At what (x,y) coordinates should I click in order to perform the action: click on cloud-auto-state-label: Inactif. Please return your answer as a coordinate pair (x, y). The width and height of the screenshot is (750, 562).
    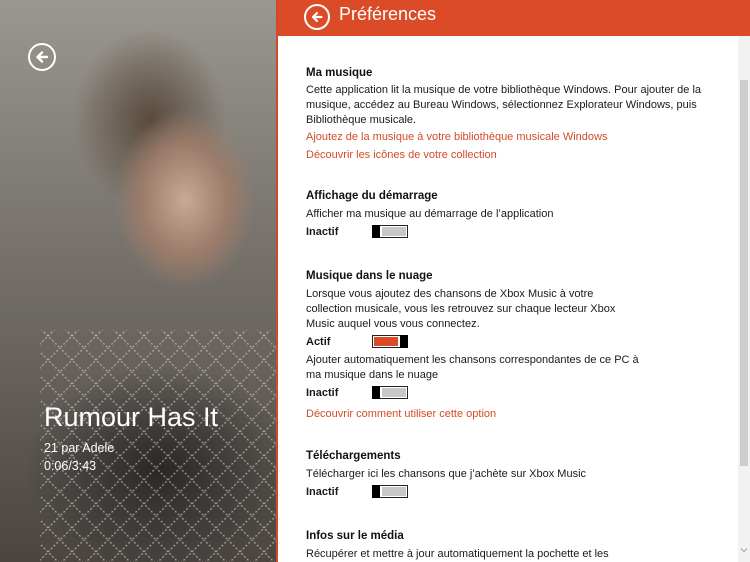
    Looking at the image, I should click on (322, 393).